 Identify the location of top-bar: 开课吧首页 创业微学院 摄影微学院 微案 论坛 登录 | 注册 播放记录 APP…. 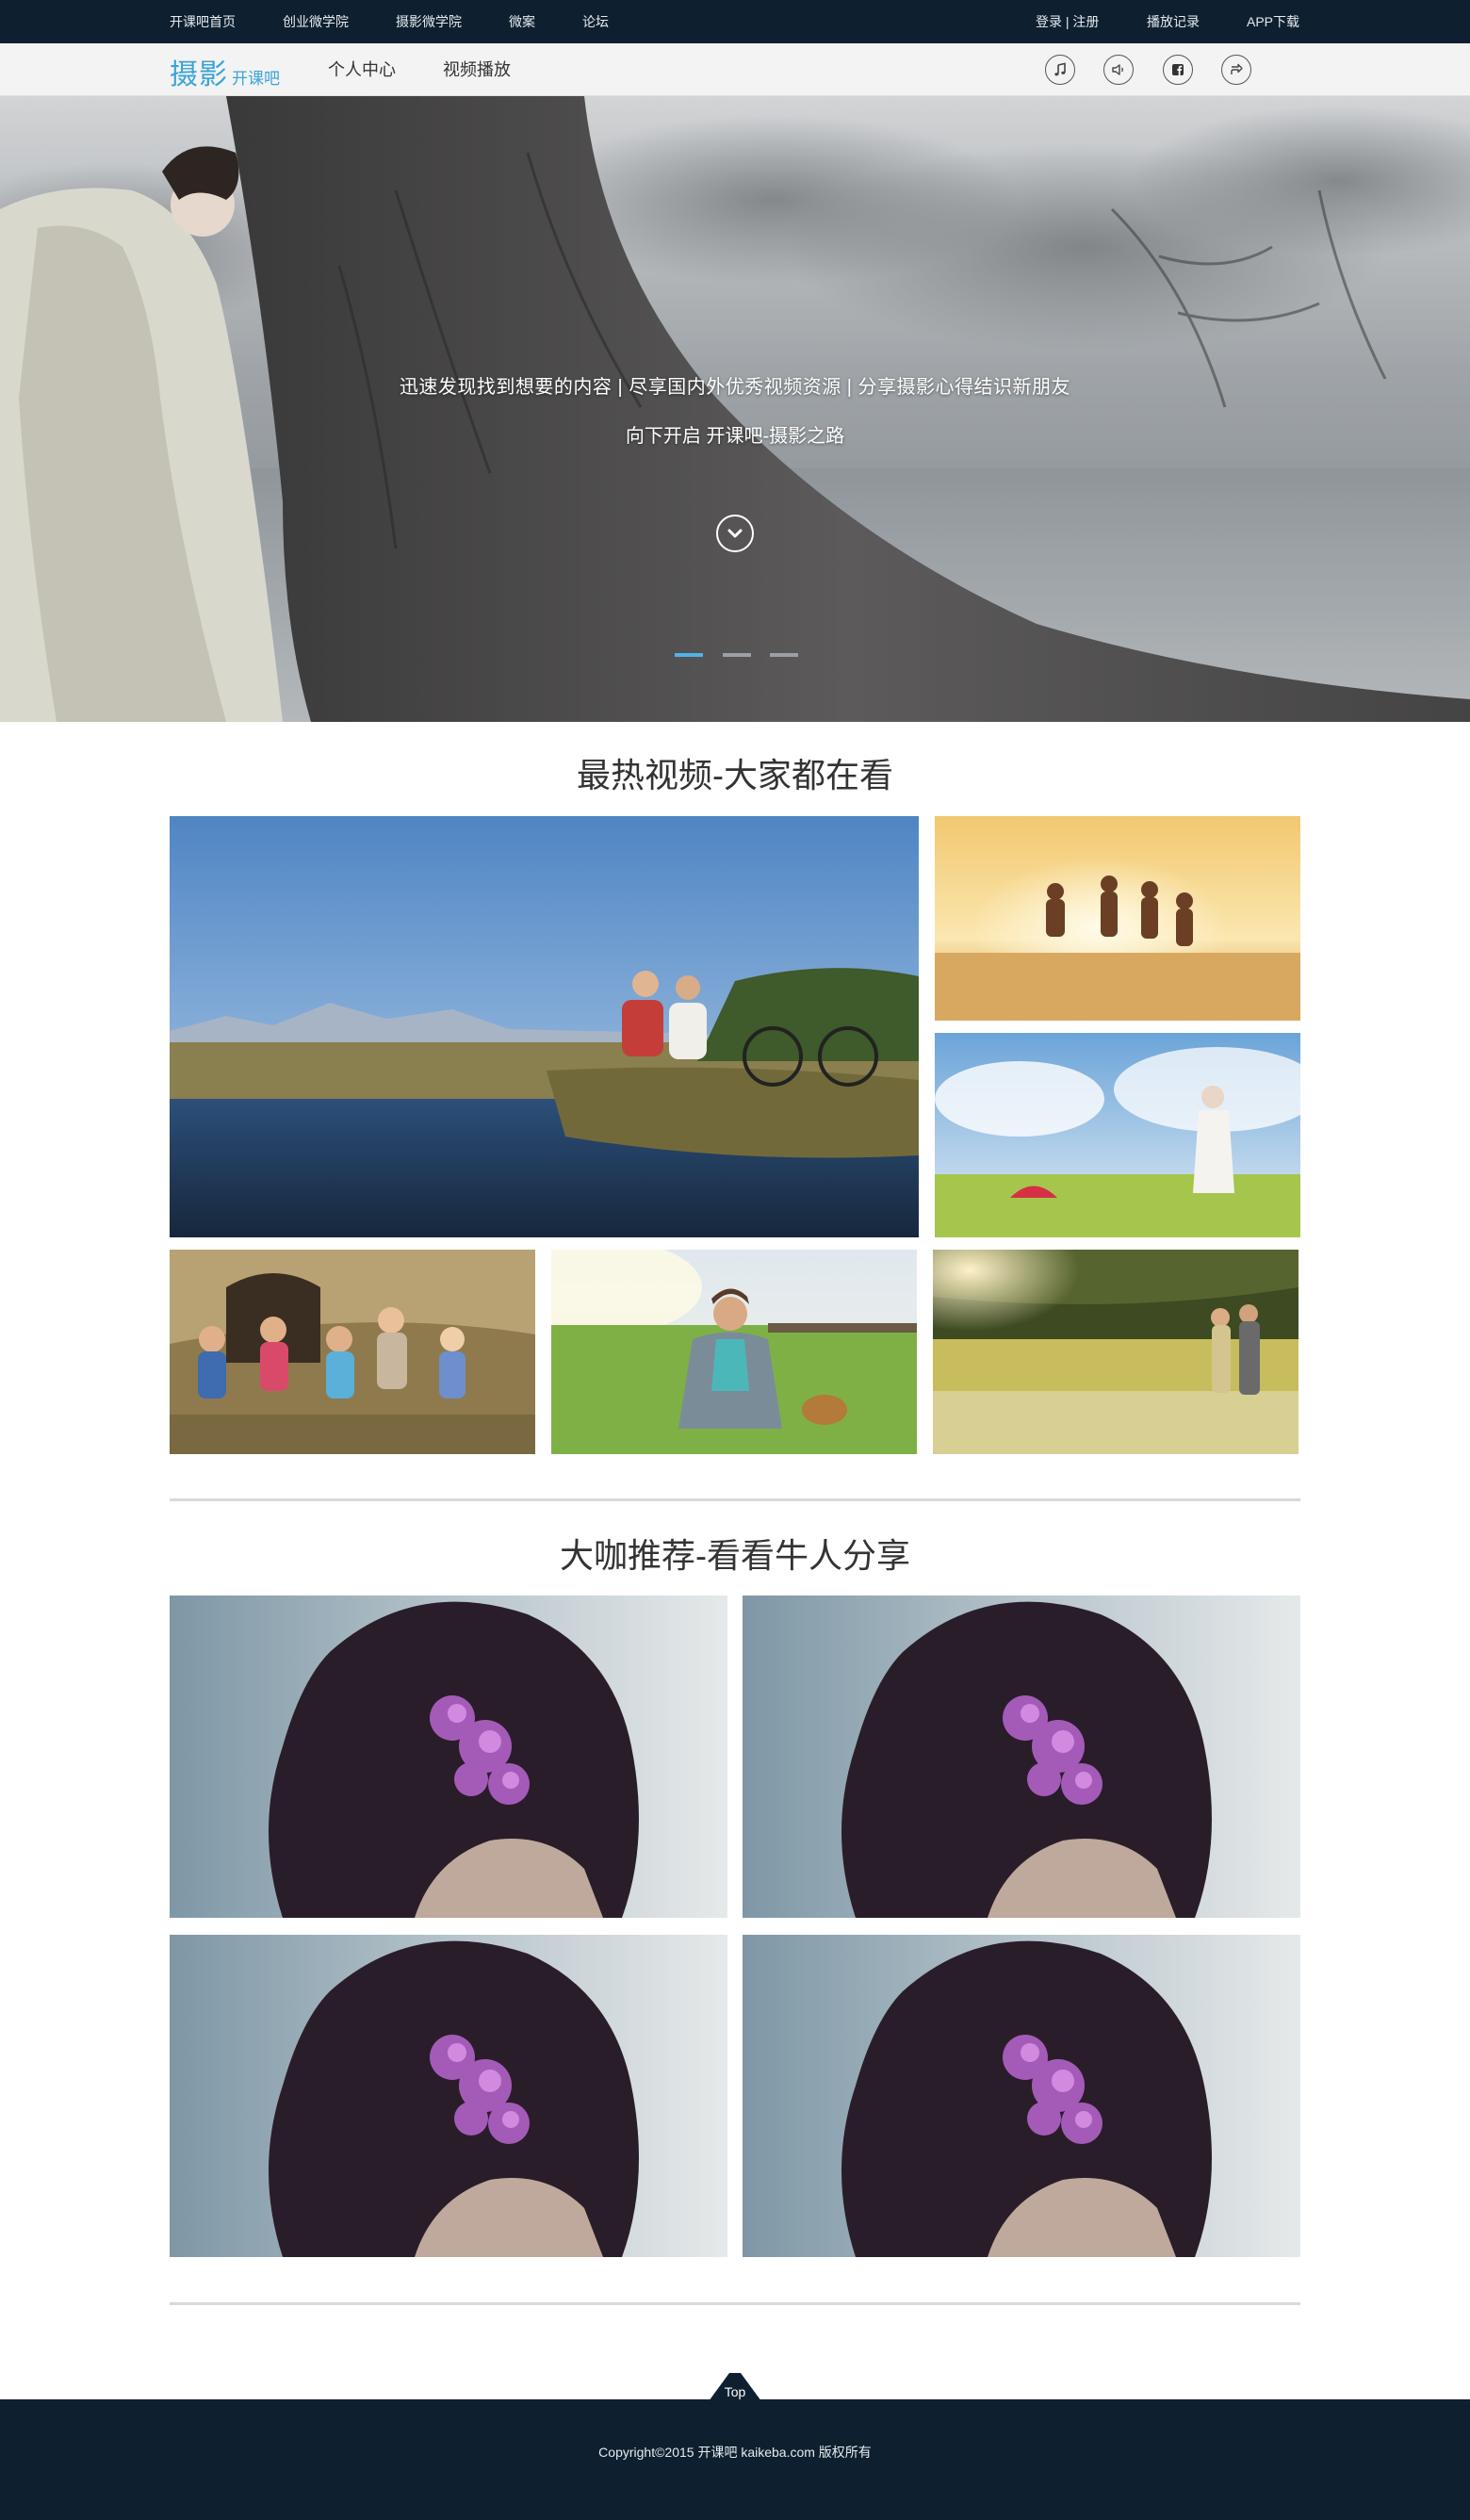
(735, 21).